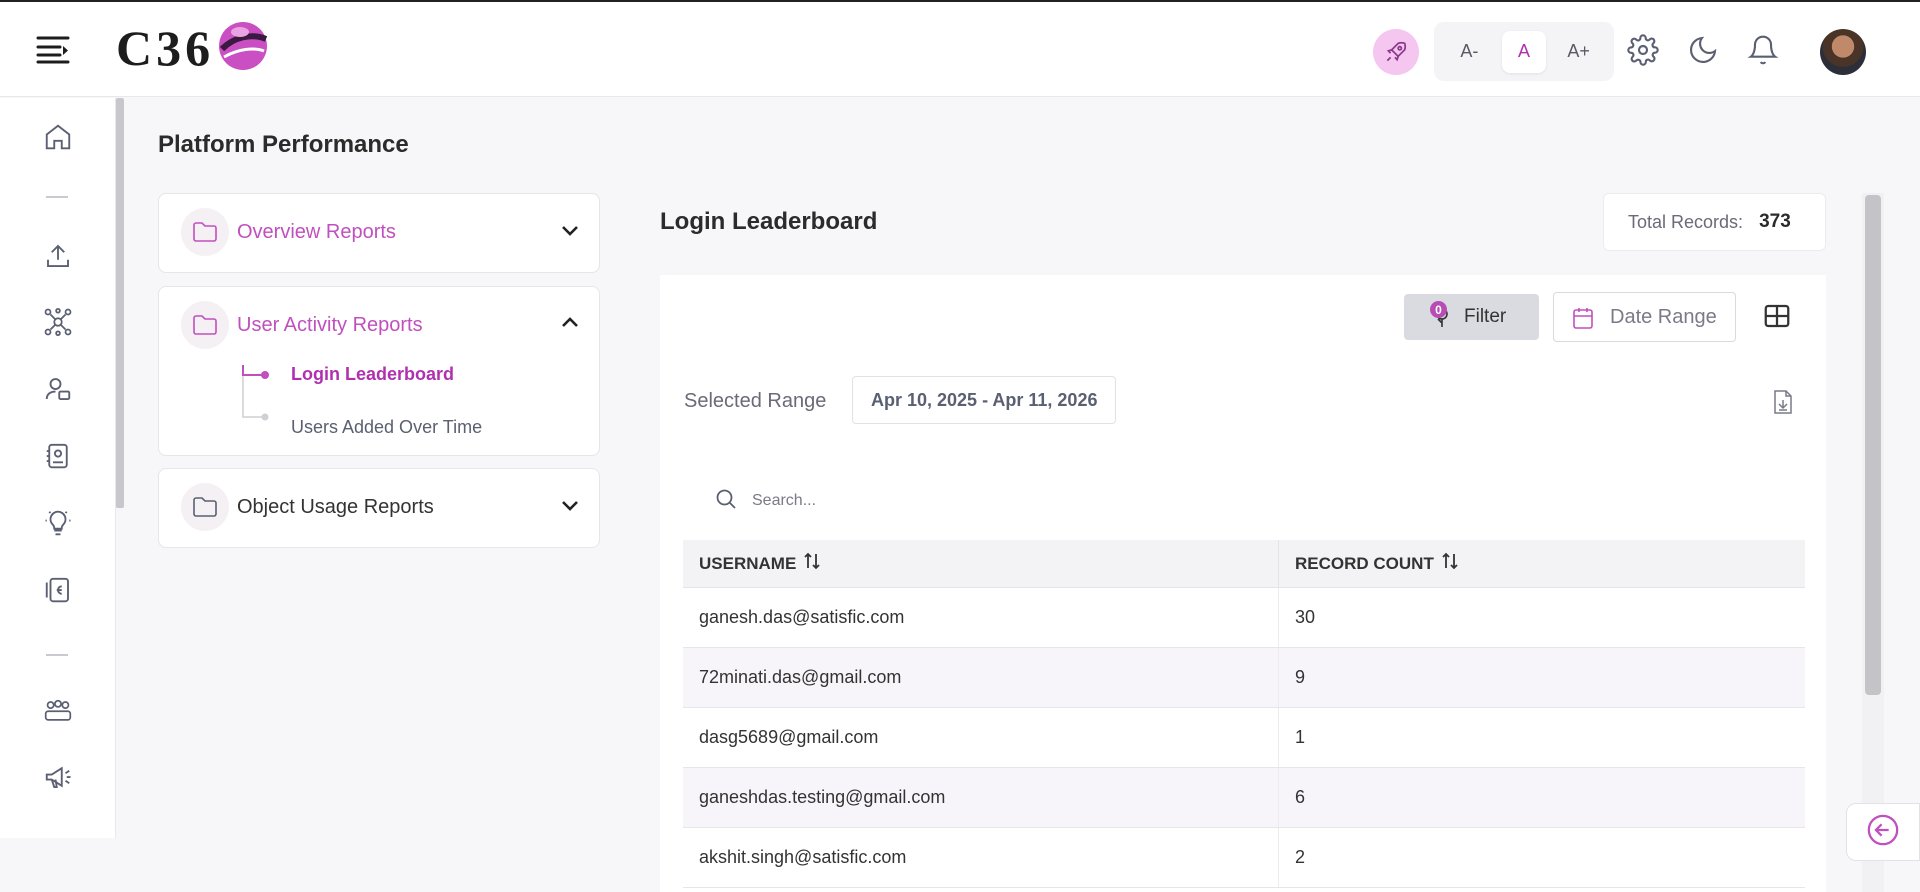 The width and height of the screenshot is (1920, 892). I want to click on bell-icon, so click(1763, 50).